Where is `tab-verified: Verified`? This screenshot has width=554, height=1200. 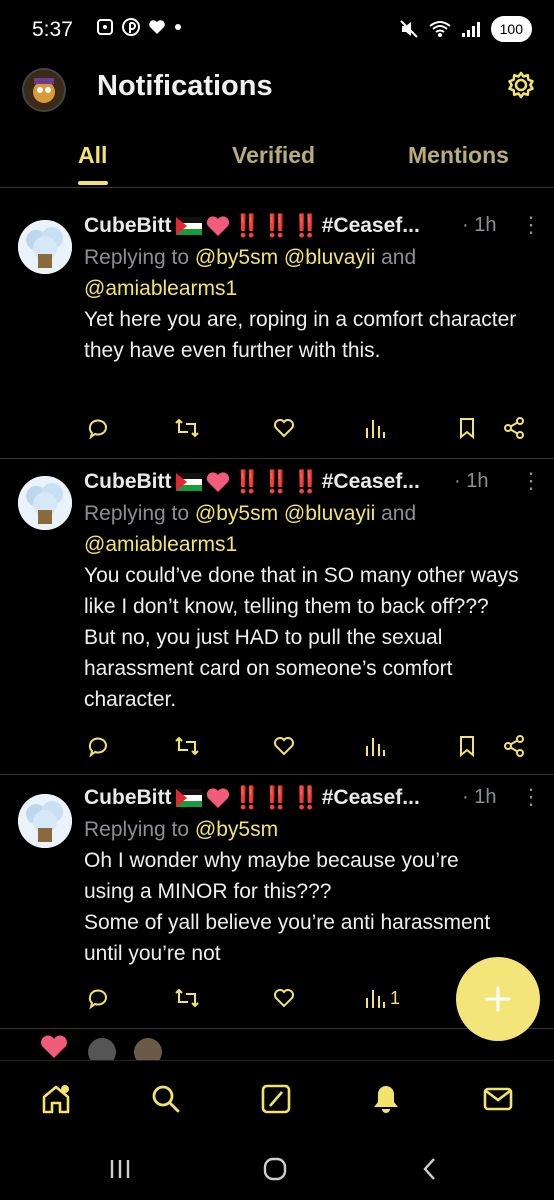
tab-verified: Verified is located at coordinates (273, 155).